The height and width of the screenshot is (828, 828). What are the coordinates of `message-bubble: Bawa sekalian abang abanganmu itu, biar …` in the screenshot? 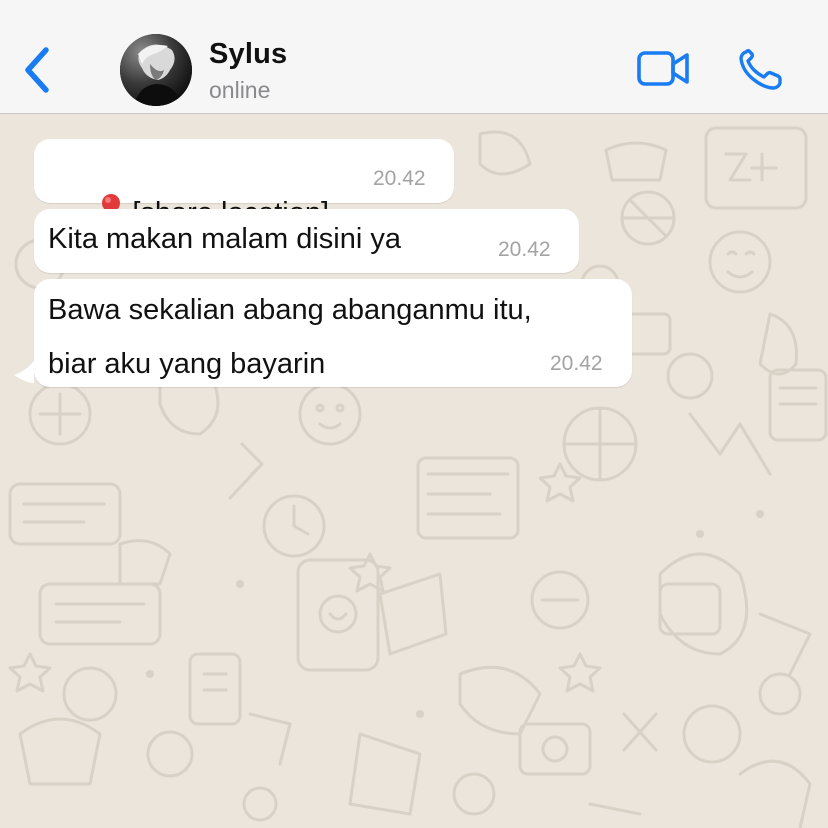 It's located at (333, 333).